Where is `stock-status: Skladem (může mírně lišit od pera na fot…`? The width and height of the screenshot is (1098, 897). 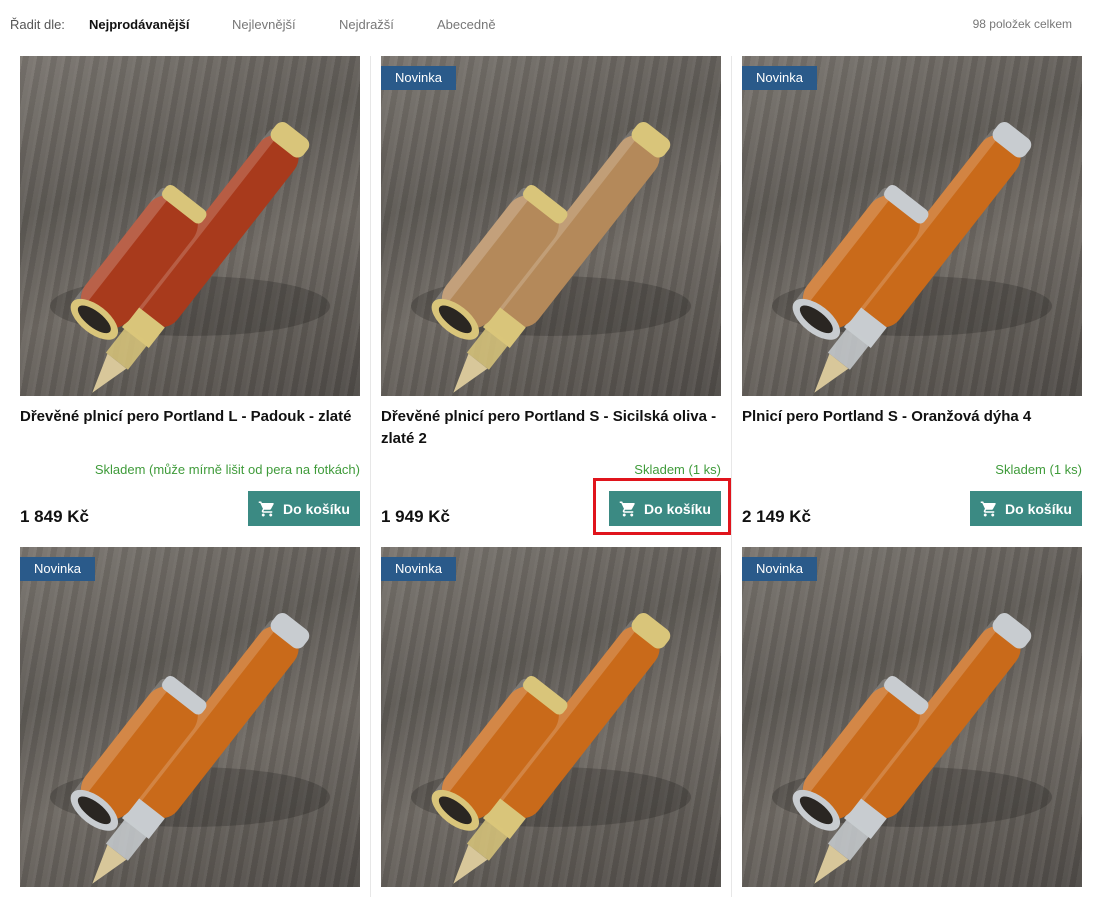 stock-status: Skladem (může mírně lišit od pera na fot… is located at coordinates (227, 469).